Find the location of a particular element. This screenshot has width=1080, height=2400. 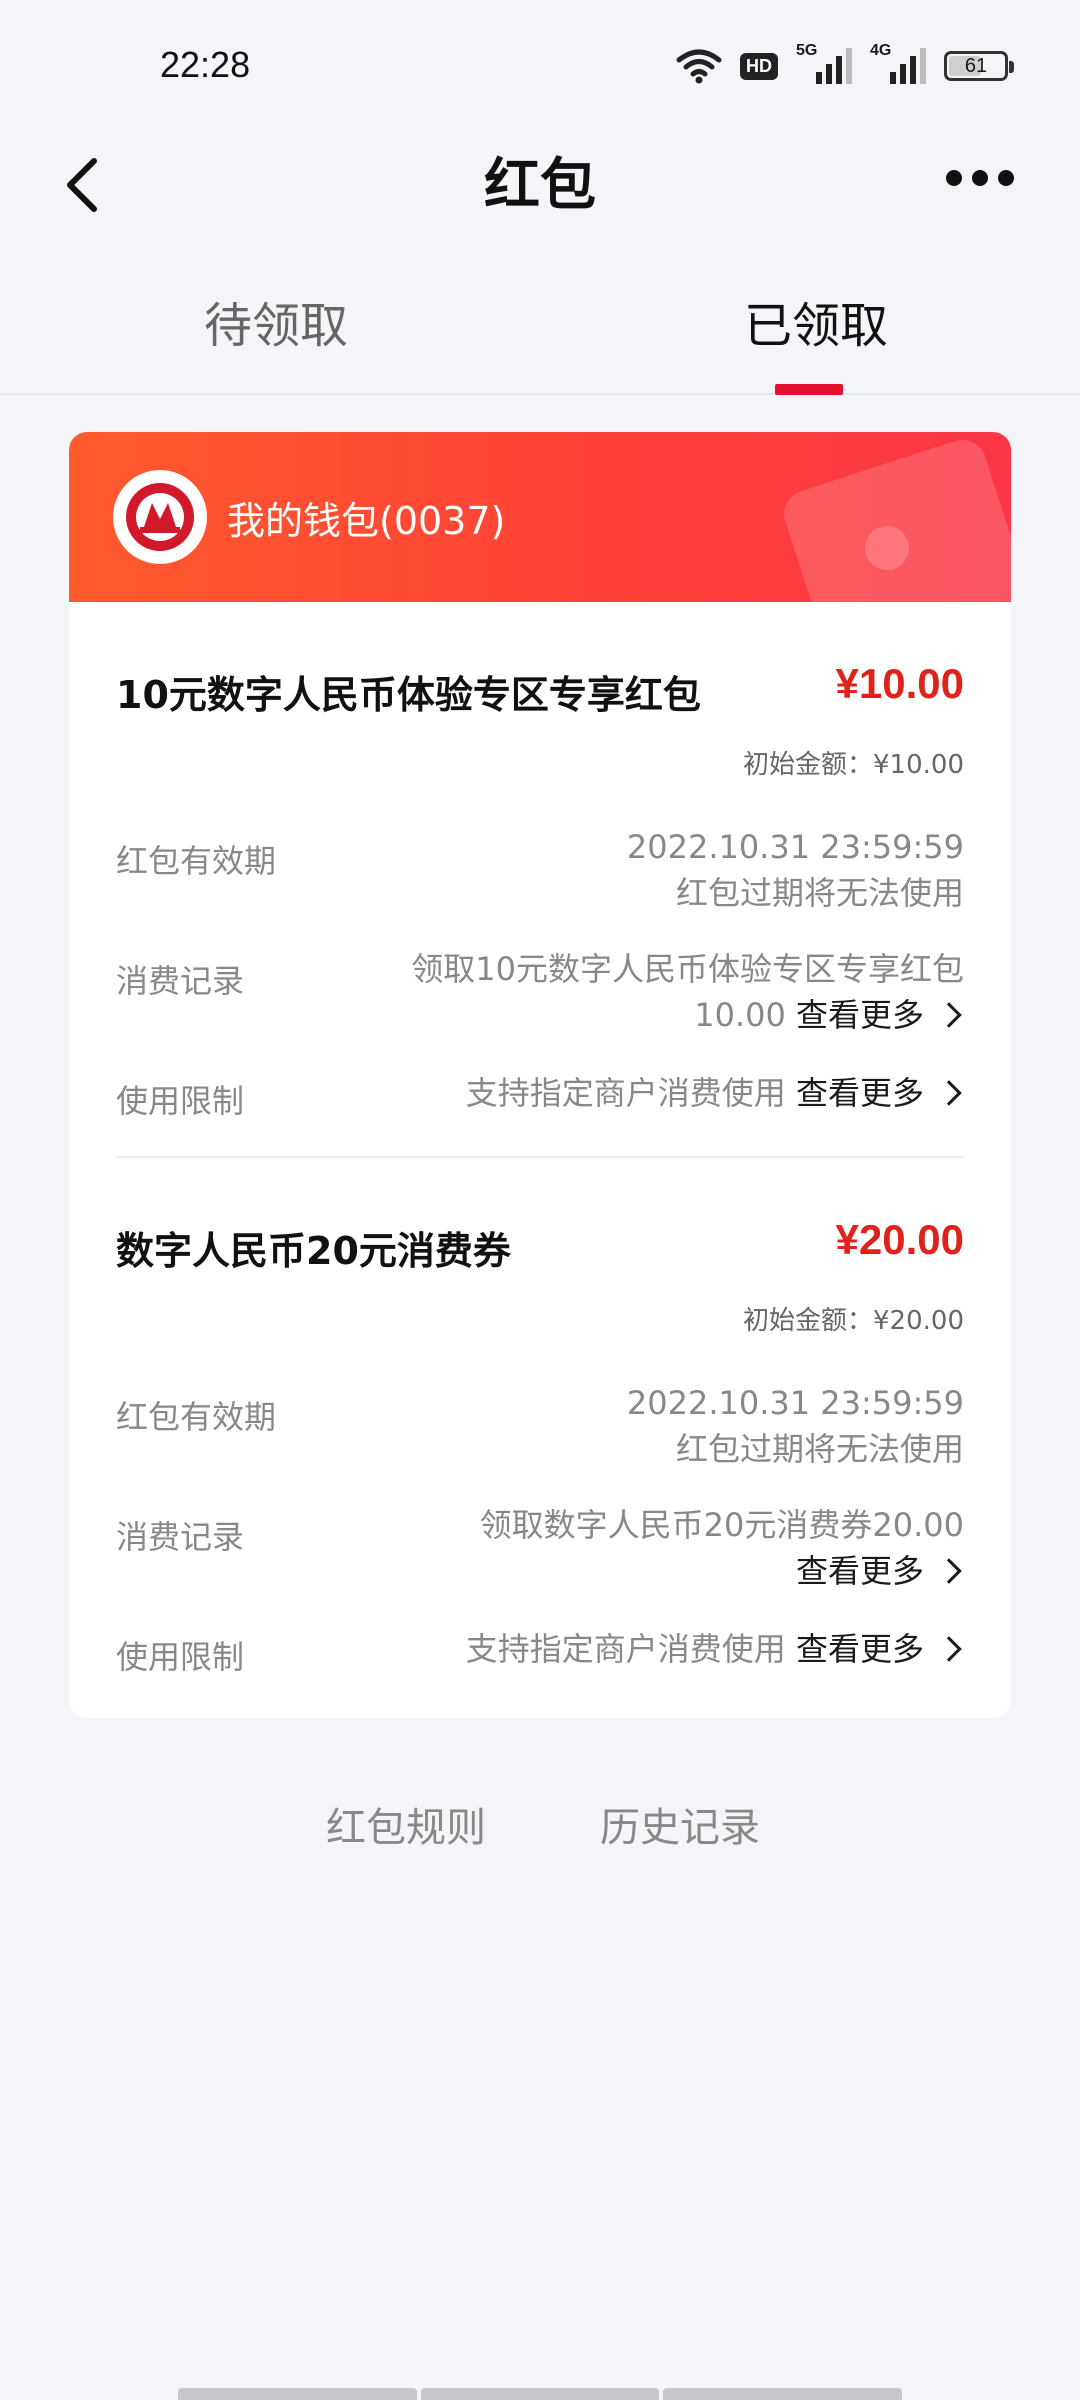

signal-4g-icon: 4G is located at coordinates (898, 63).